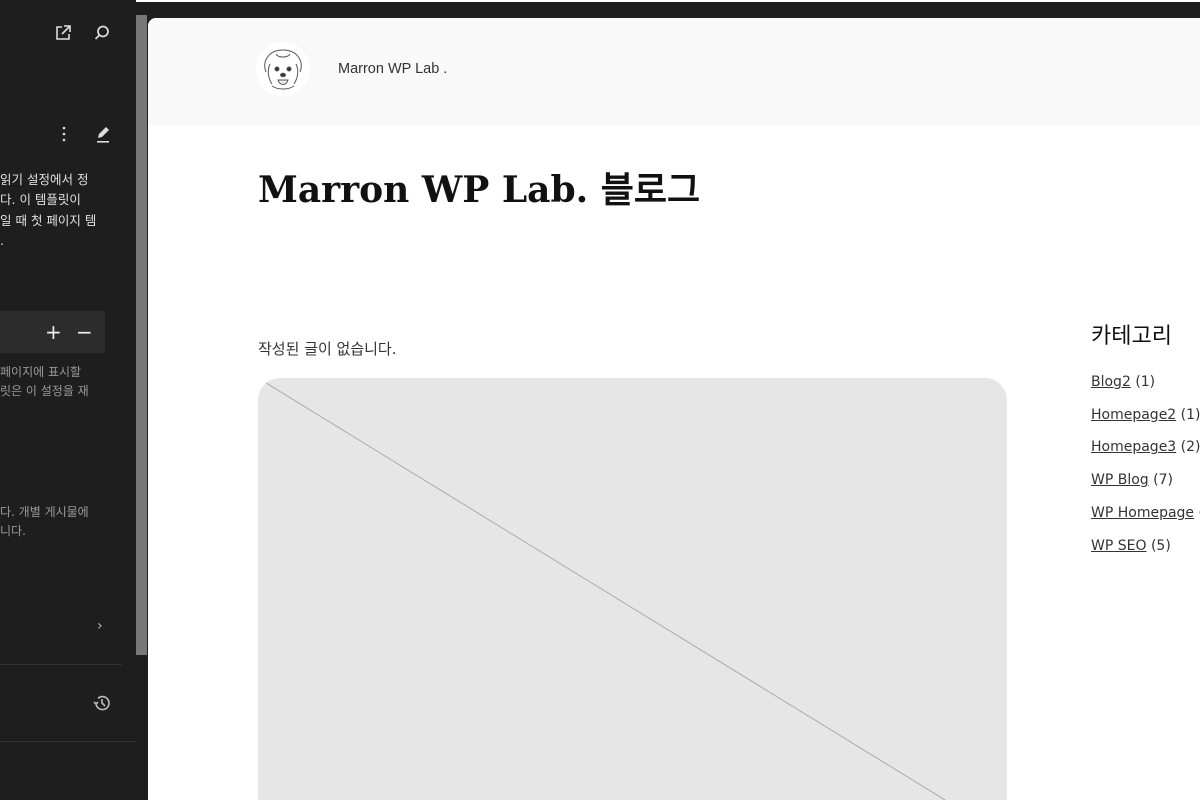 The image size is (1200, 800). I want to click on page-title: Marron WP Lab. 블로그, so click(479, 190).